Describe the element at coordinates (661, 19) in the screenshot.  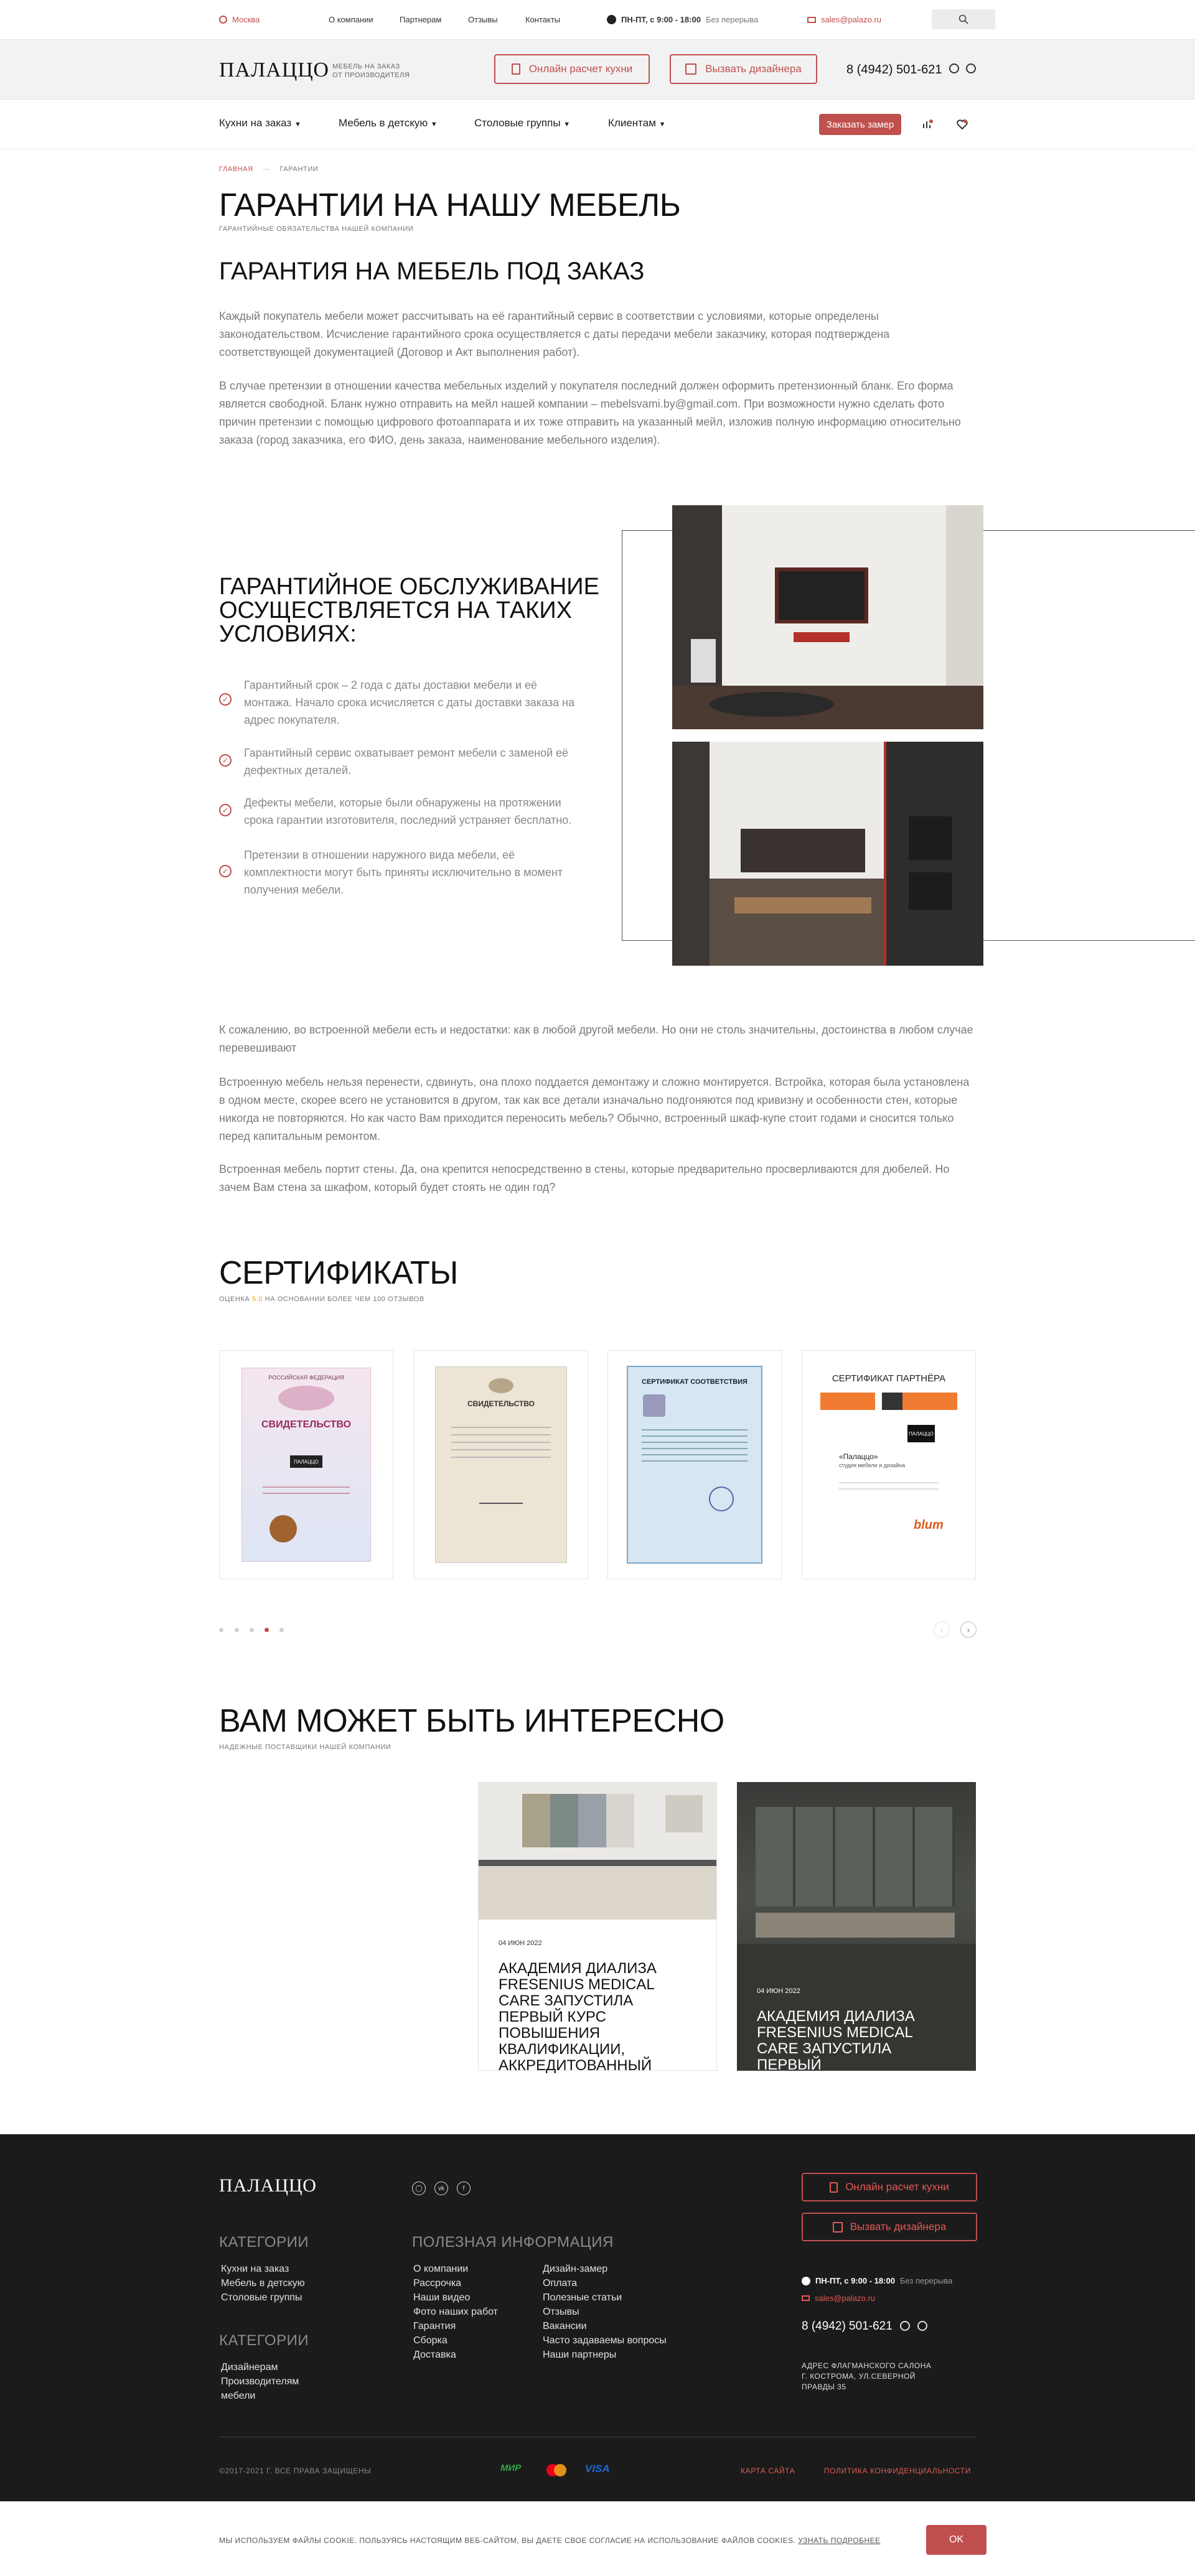
I see `hours-text: ПН-ПТ, с 9:00 - 18:00` at that location.